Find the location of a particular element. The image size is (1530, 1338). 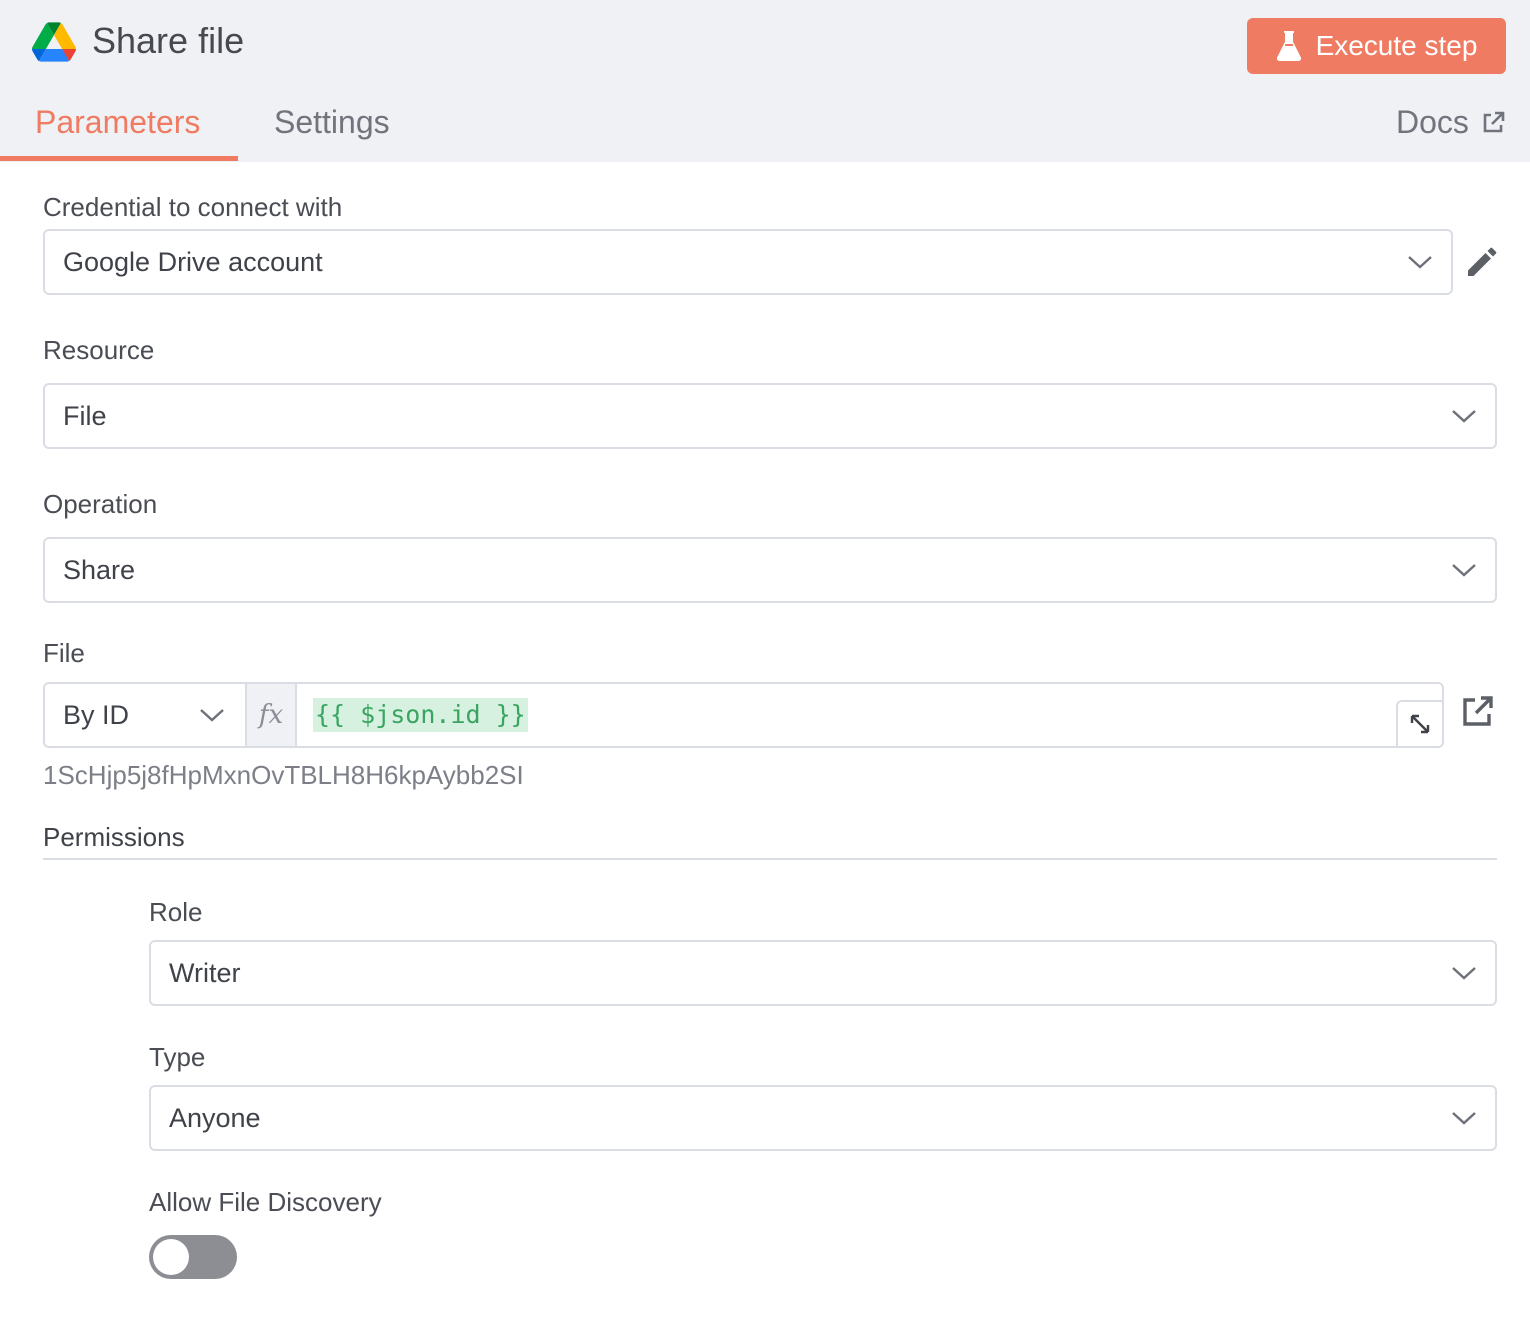

operation-value: Share is located at coordinates (99, 569).